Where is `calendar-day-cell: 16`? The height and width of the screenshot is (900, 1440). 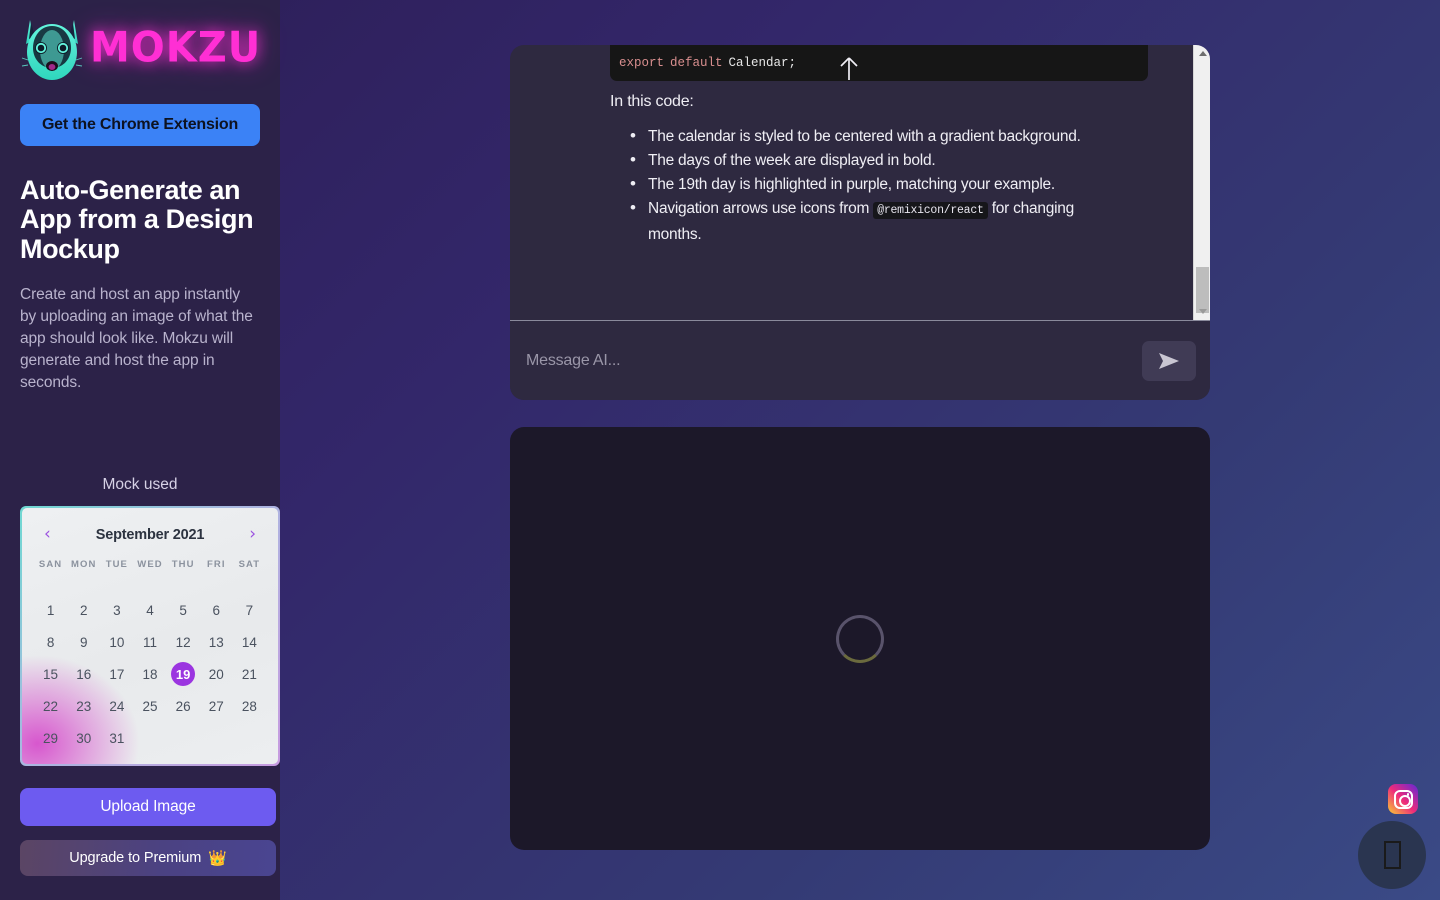 calendar-day-cell: 16 is located at coordinates (83, 674).